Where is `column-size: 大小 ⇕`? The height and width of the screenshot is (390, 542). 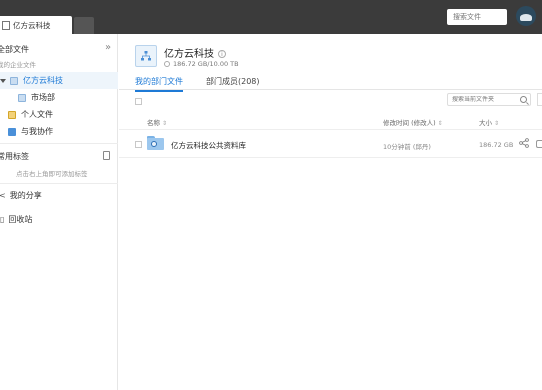
column-size: 大小 ⇕ is located at coordinates (489, 122).